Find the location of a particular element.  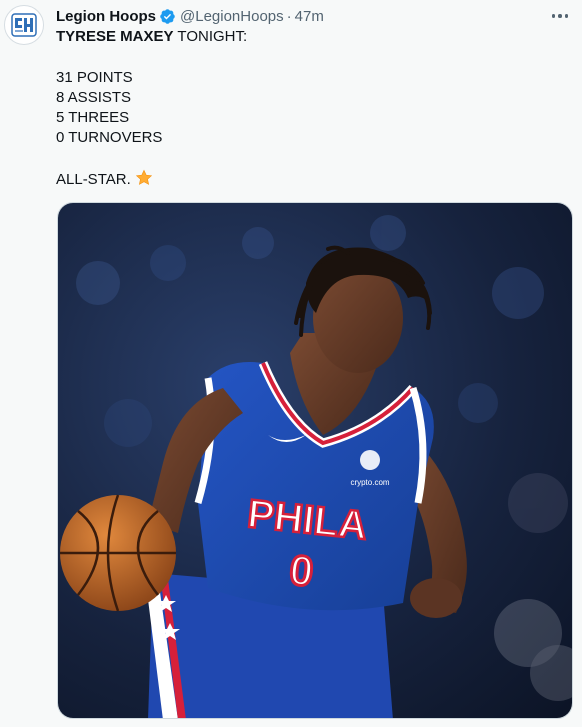

timestamp: 47m is located at coordinates (309, 16).